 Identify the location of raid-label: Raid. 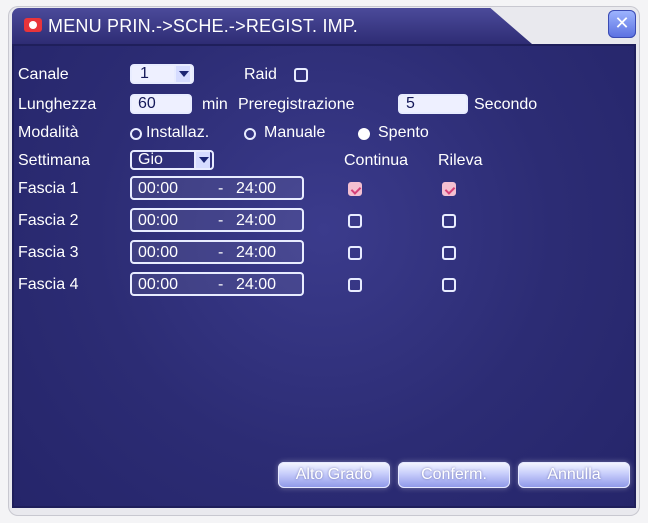
(260, 74).